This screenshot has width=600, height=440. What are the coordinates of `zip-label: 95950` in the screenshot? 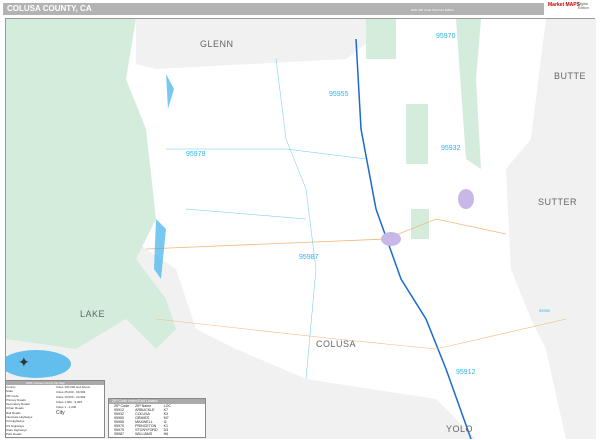 It's located at (545, 310).